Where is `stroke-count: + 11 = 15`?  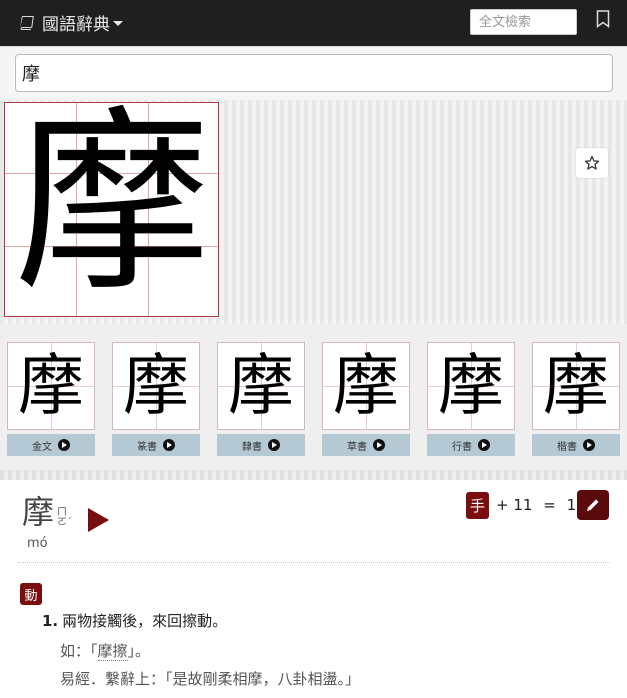
stroke-count: + 11 = 15 is located at coordinates (541, 505).